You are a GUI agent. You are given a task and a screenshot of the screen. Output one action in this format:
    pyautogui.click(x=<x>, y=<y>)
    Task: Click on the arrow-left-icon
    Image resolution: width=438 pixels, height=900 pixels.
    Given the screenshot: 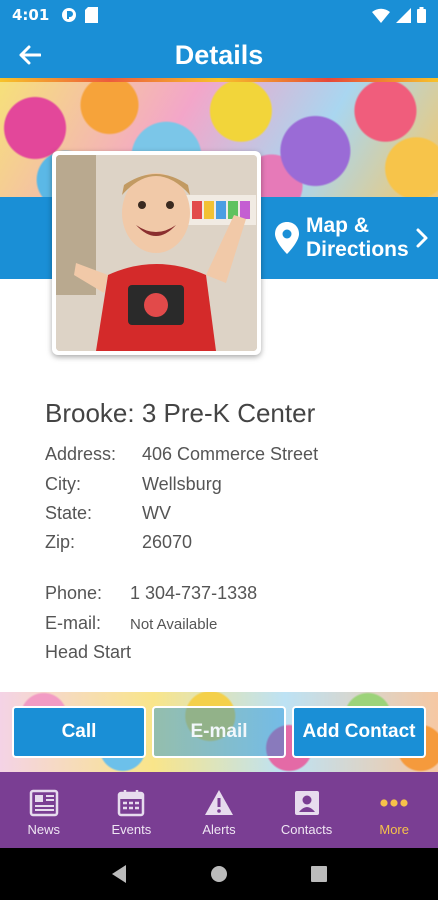 What is the action you would take?
    pyautogui.click(x=30, y=55)
    